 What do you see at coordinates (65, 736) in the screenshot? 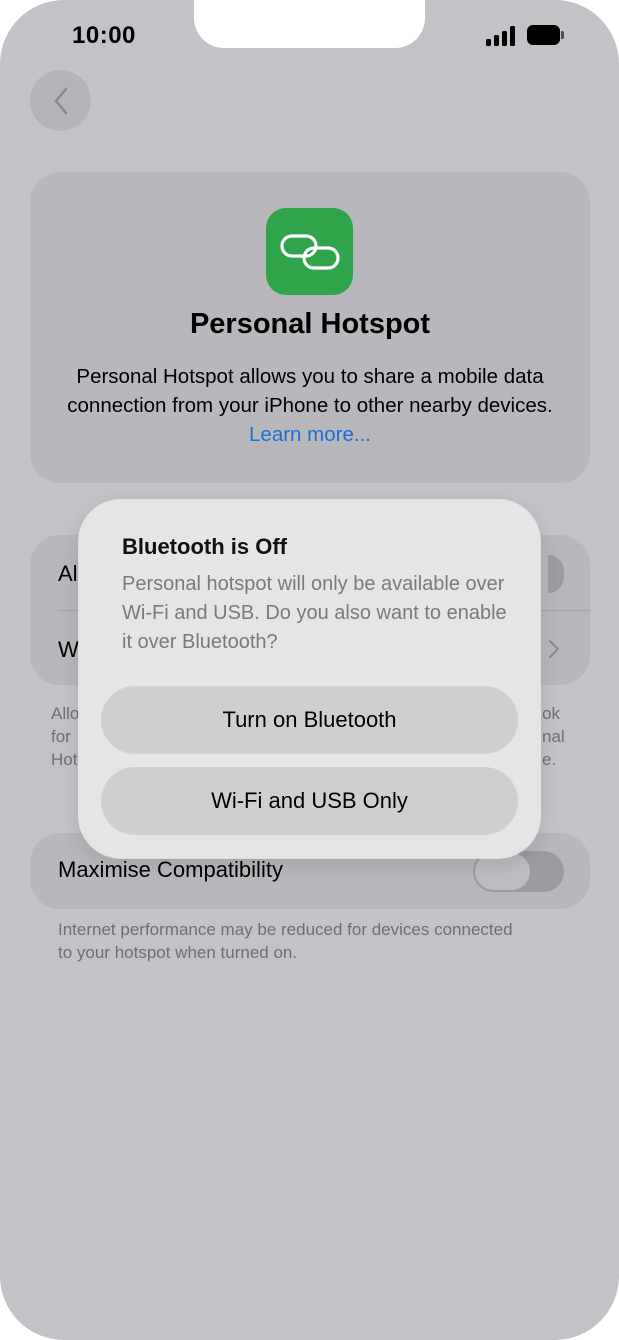
I see `settings-footnote-left: Allo for Hot` at bounding box center [65, 736].